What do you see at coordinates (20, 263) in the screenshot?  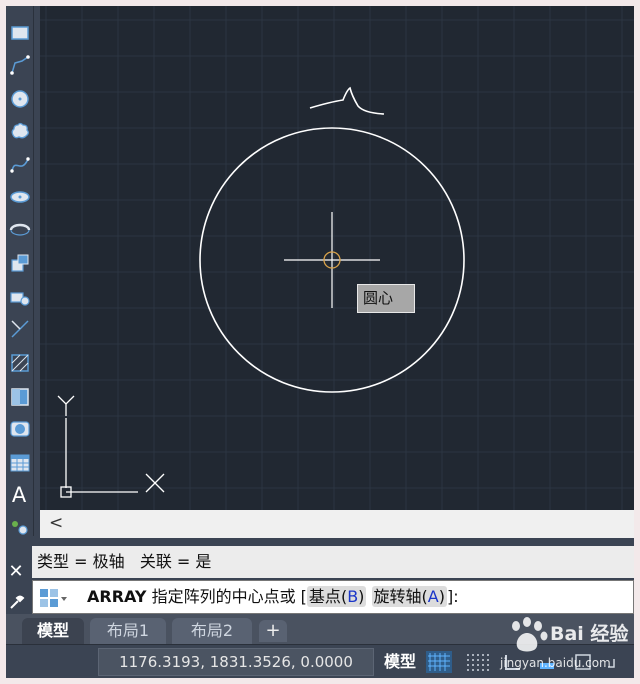 I see `insert-block-icon` at bounding box center [20, 263].